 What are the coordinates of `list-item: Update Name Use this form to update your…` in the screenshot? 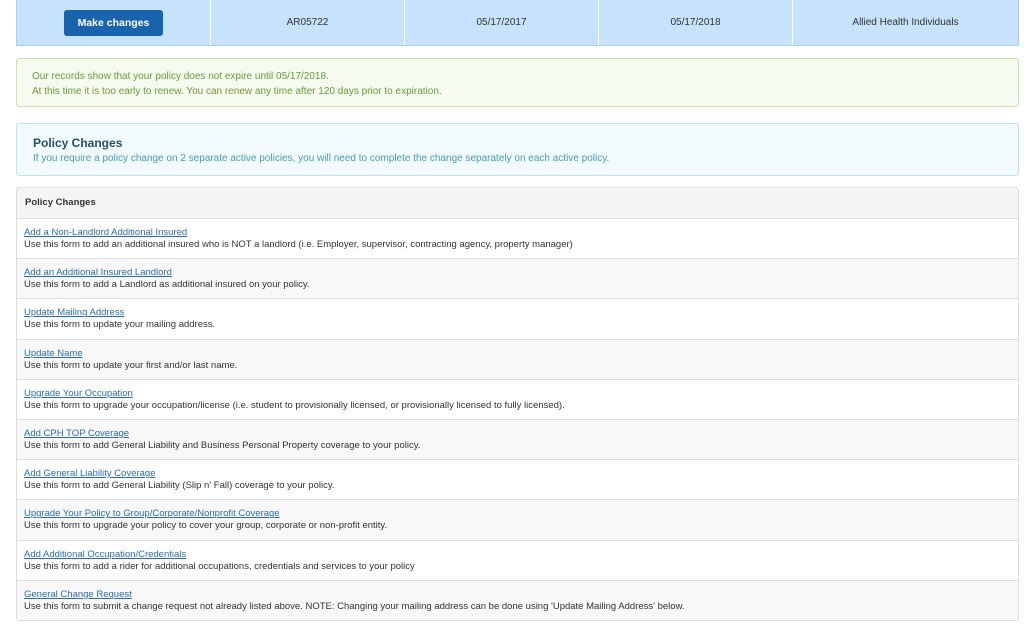 It's located at (517, 359).